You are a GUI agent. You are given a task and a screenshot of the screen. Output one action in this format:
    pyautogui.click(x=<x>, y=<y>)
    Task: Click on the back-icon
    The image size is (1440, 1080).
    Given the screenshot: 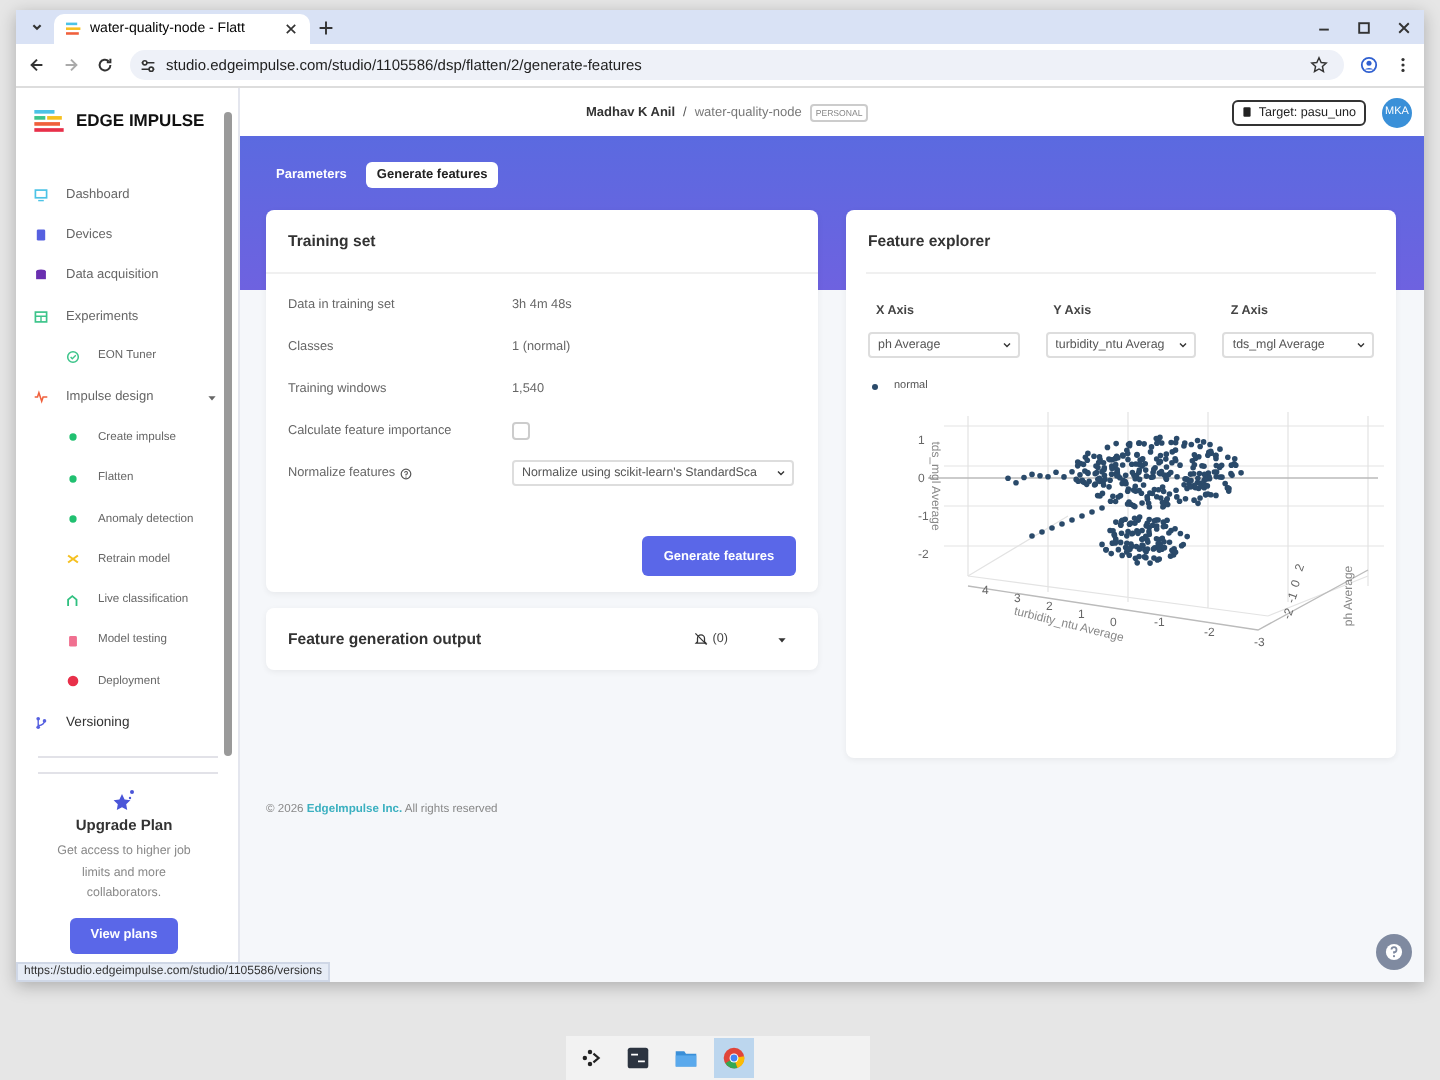 What is the action you would take?
    pyautogui.click(x=37, y=65)
    